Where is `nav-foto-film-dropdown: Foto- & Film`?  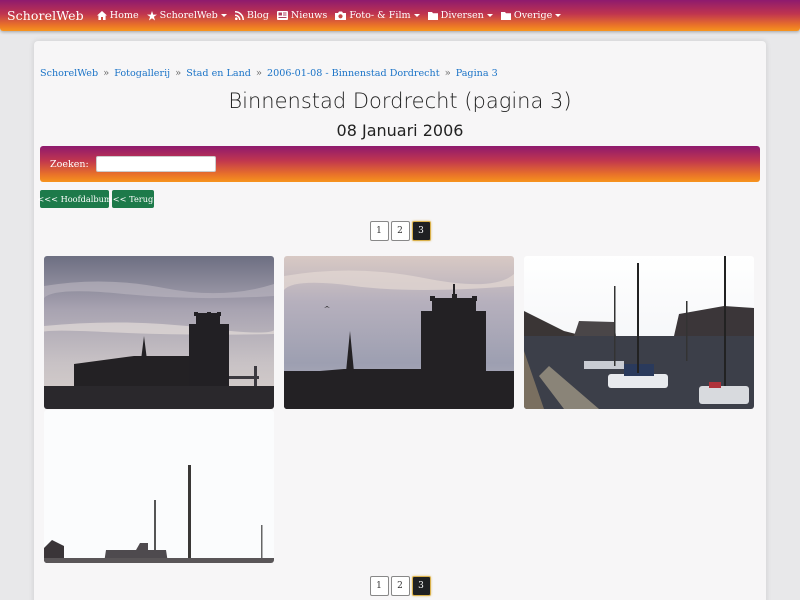 nav-foto-film-dropdown: Foto- & Film is located at coordinates (377, 15).